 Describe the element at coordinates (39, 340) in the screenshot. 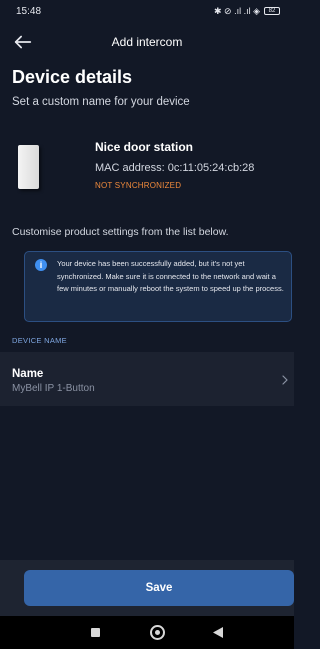

I see `device-name-section-header: DEVICE NAME` at that location.